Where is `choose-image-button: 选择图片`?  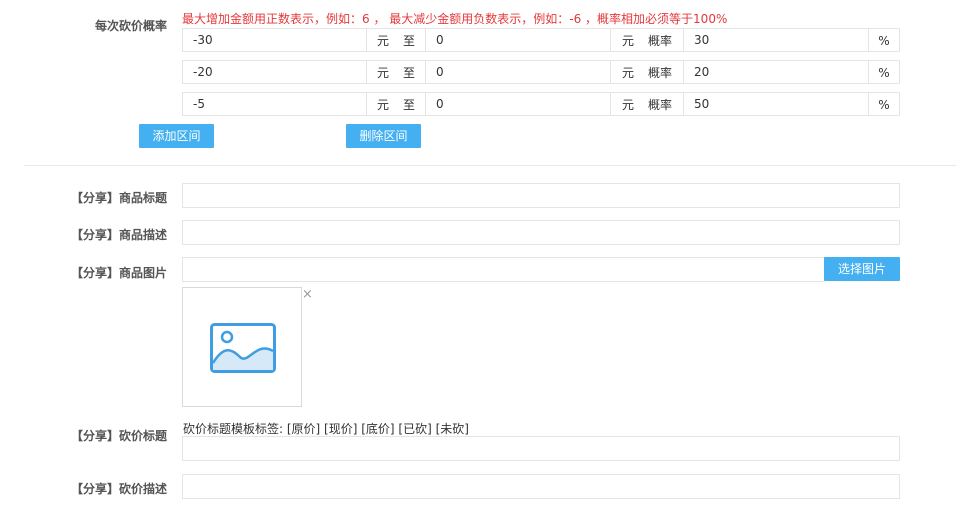
choose-image-button: 选择图片 is located at coordinates (862, 269).